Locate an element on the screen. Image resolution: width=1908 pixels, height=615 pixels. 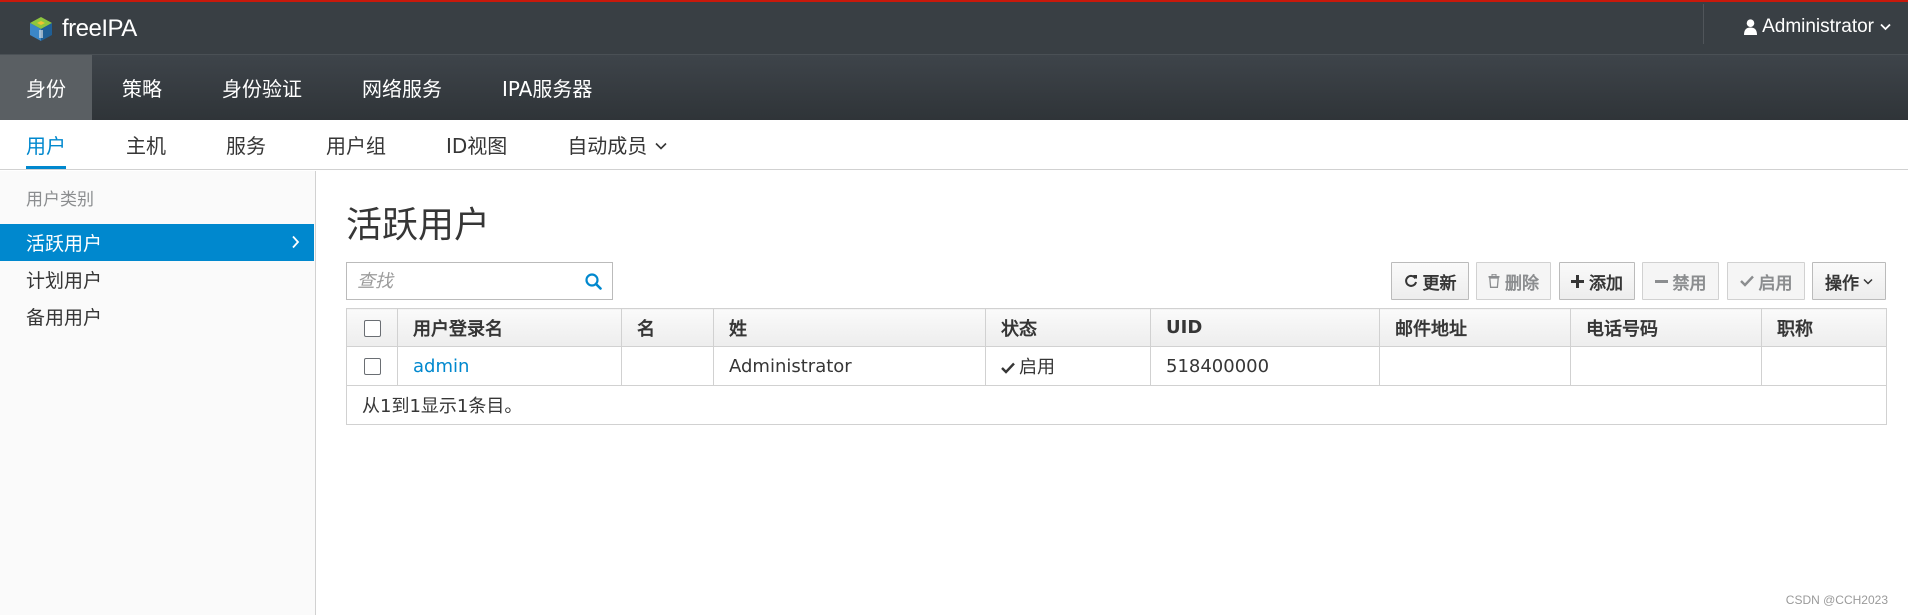
tab-user-groups: 用户组 is located at coordinates (356, 144).